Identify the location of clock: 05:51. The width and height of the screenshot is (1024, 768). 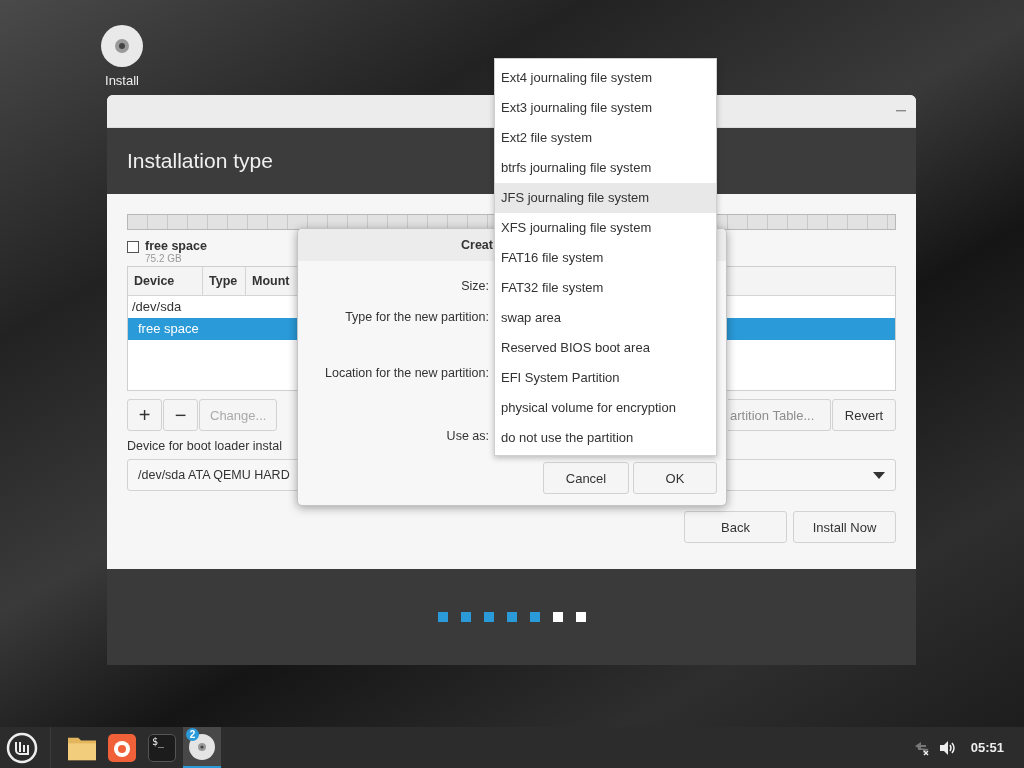
(987, 747).